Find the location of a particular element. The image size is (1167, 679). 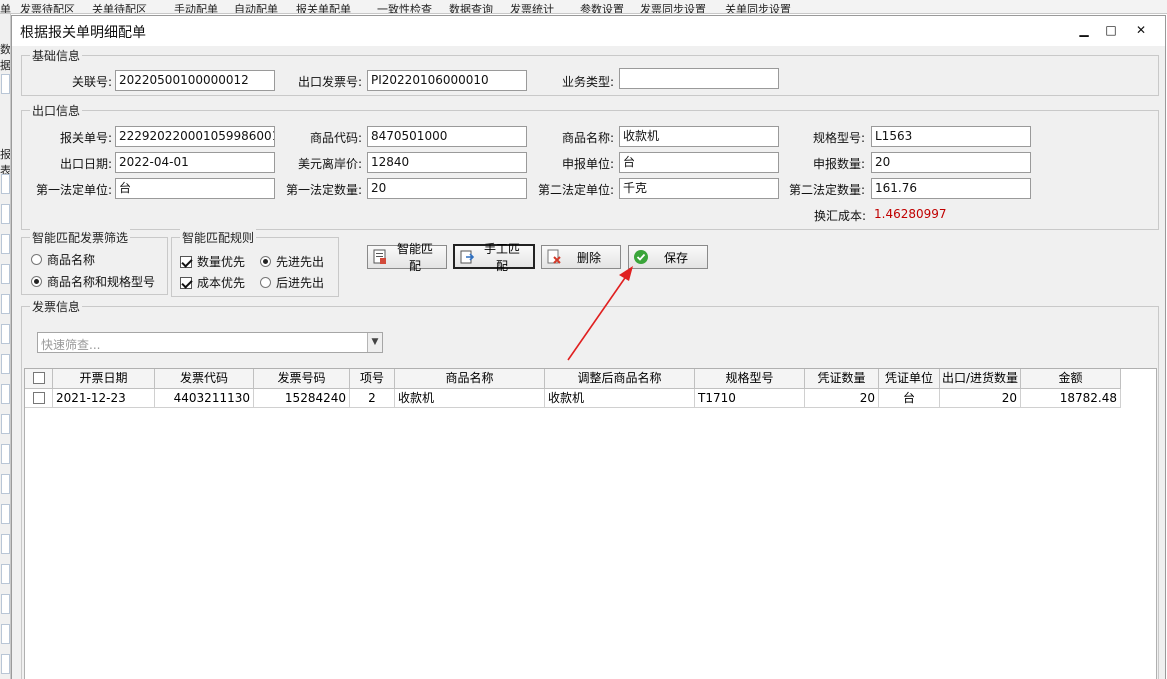

fifo-radio: 先进先出 is located at coordinates (292, 261).